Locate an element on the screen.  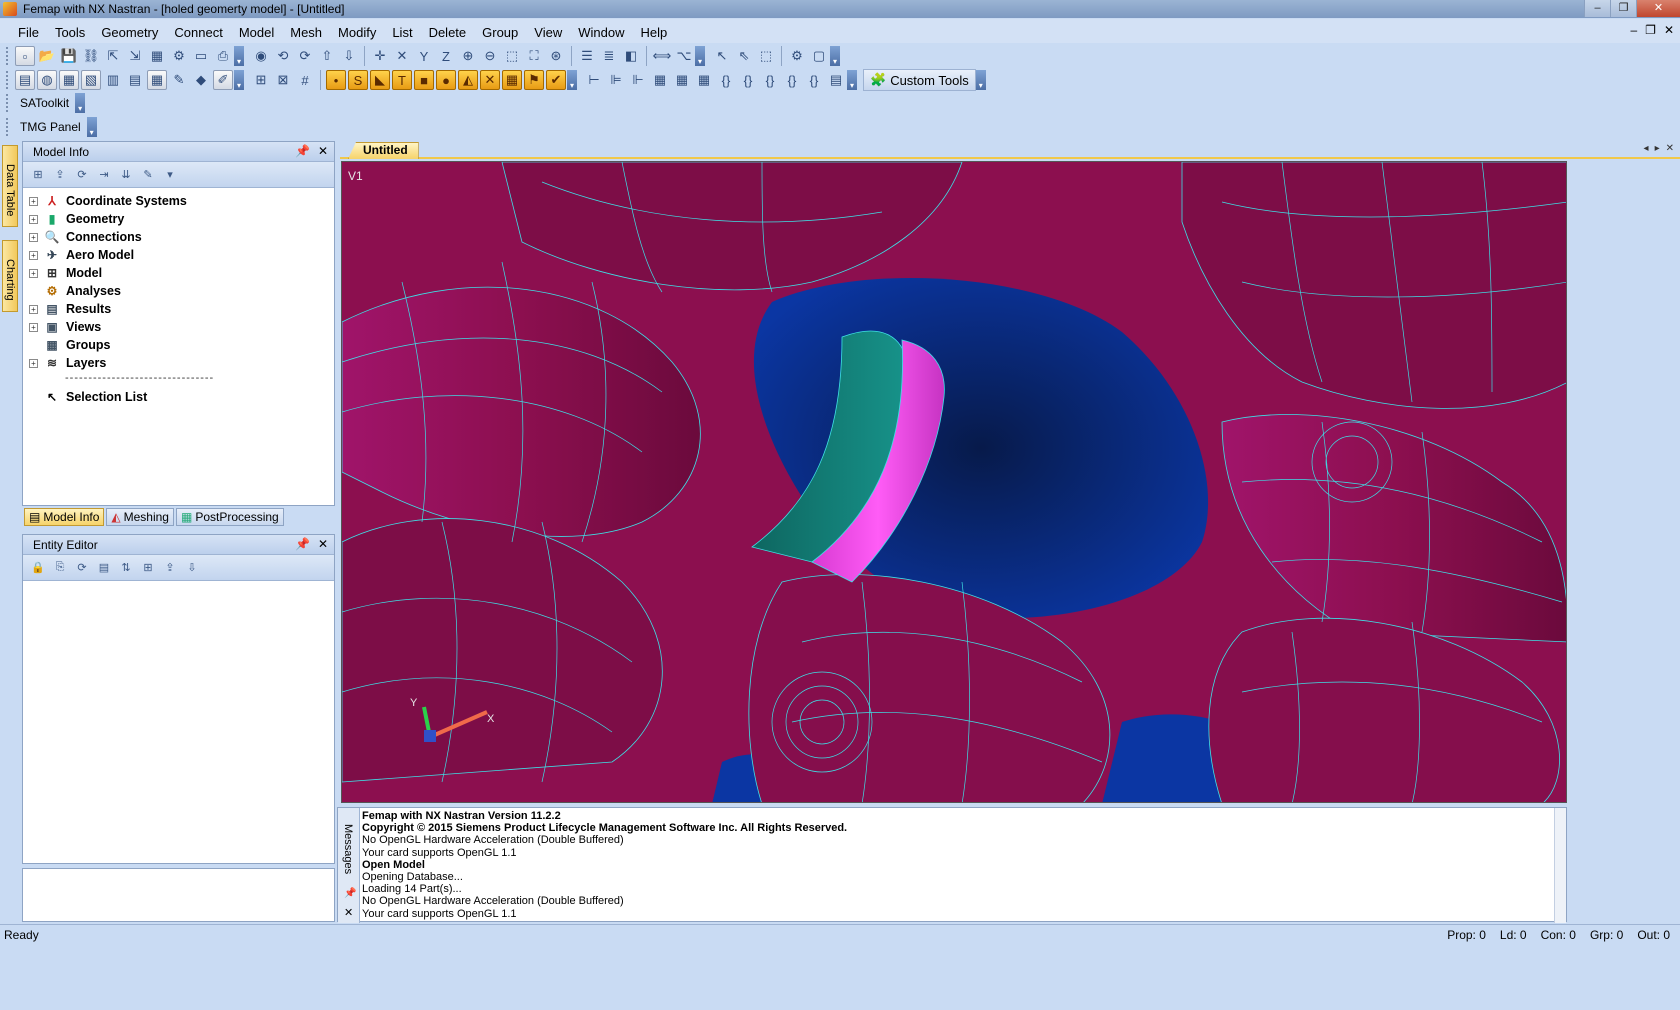
toolbar-overflow-dropdown-3: ▾ is located at coordinates (835, 56).